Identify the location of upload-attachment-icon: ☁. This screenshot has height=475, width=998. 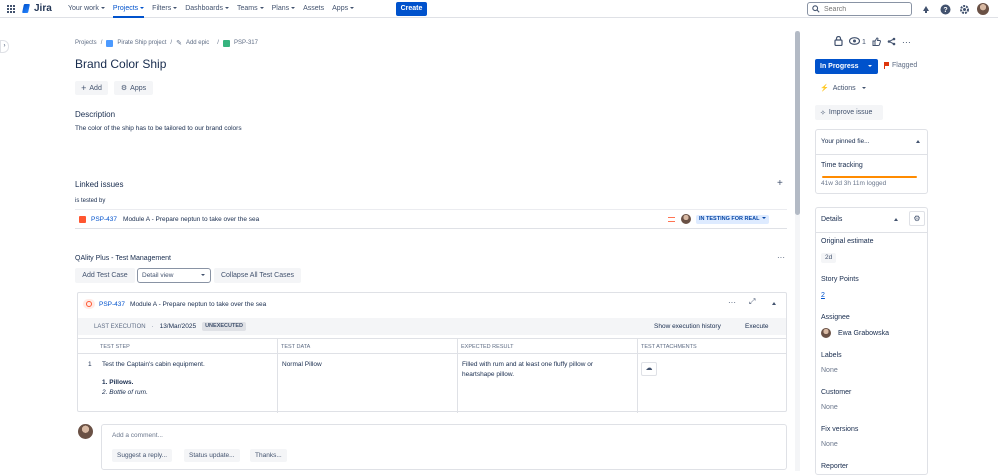
(649, 369).